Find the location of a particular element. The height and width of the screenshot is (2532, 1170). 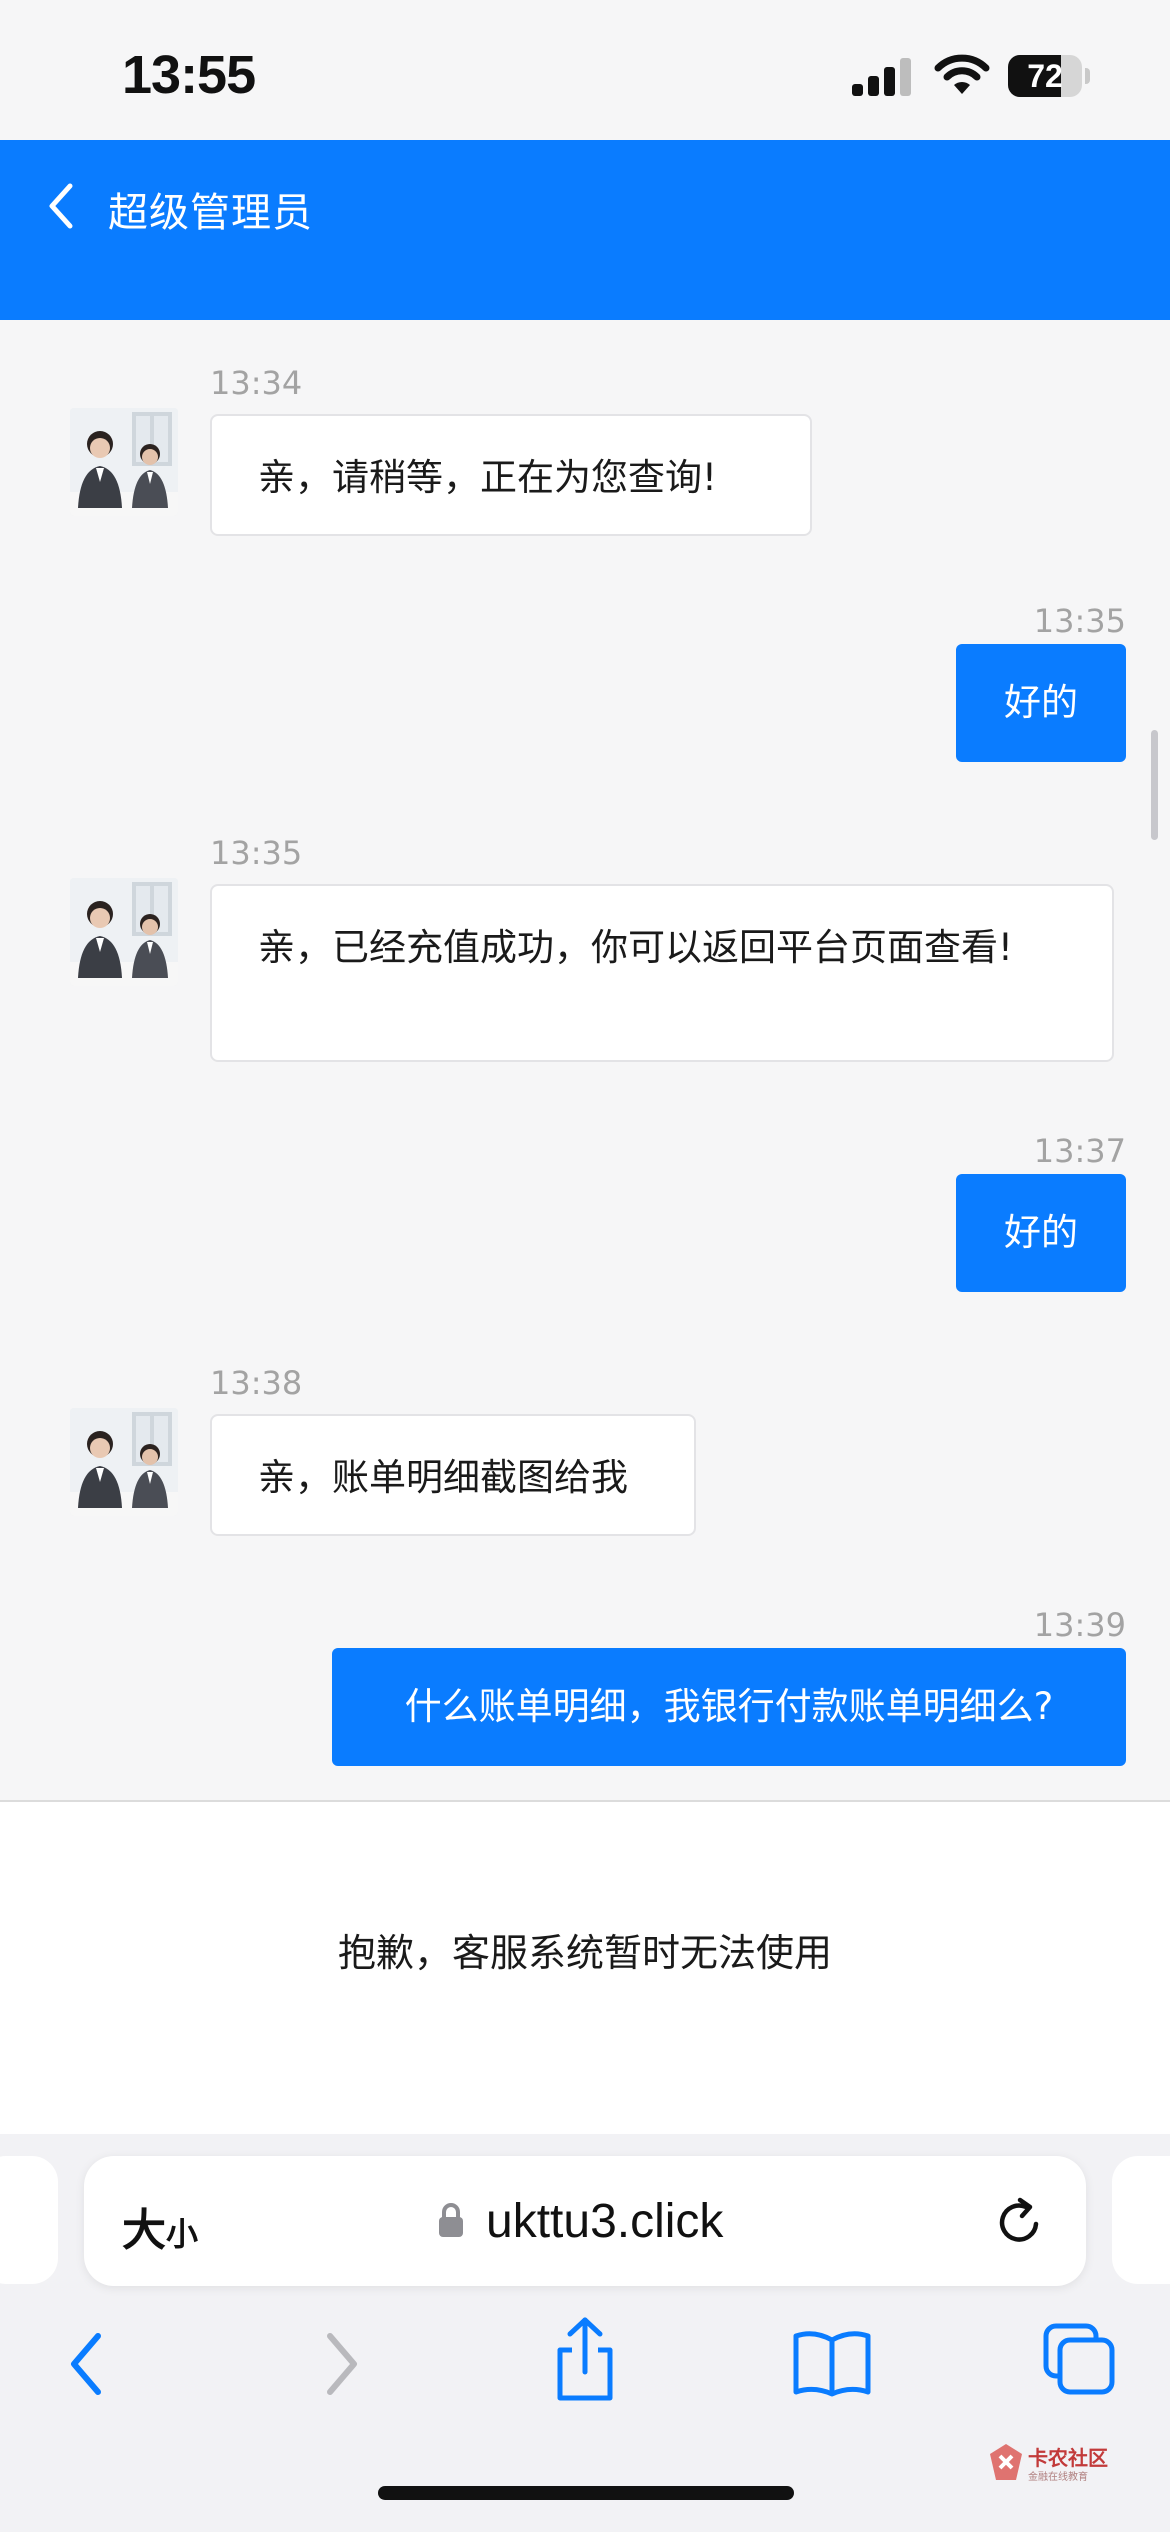

service-unavailable-notice: 抱歉，客服系统暂时无法使用 is located at coordinates (584, 1953).